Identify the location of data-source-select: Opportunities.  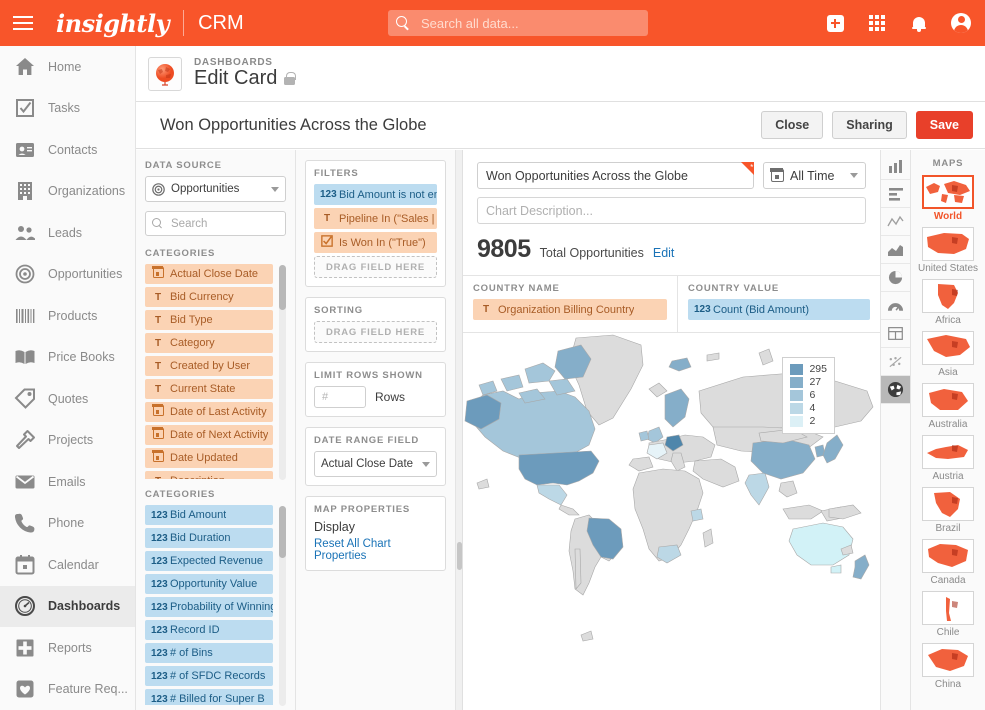
(215, 189).